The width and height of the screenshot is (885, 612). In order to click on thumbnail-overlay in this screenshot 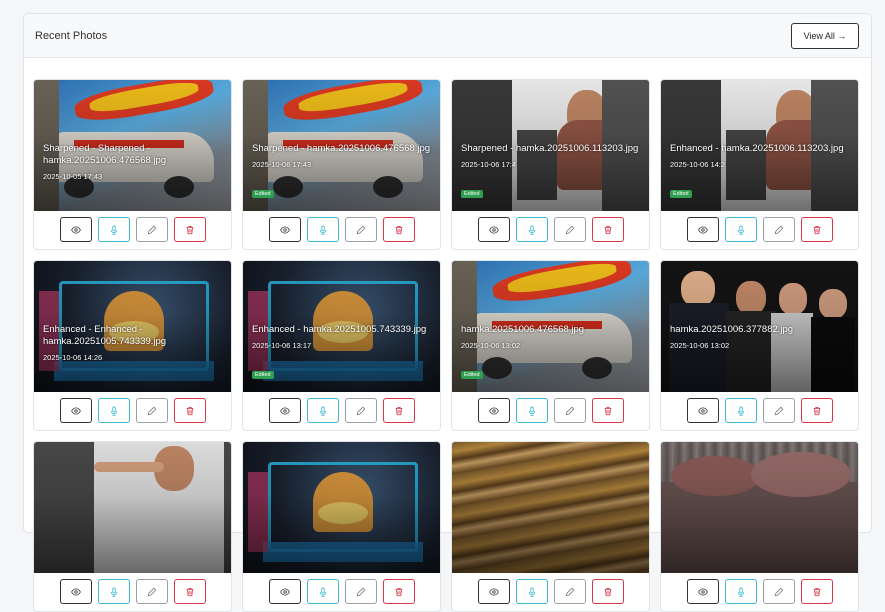, I will do `click(132, 507)`.